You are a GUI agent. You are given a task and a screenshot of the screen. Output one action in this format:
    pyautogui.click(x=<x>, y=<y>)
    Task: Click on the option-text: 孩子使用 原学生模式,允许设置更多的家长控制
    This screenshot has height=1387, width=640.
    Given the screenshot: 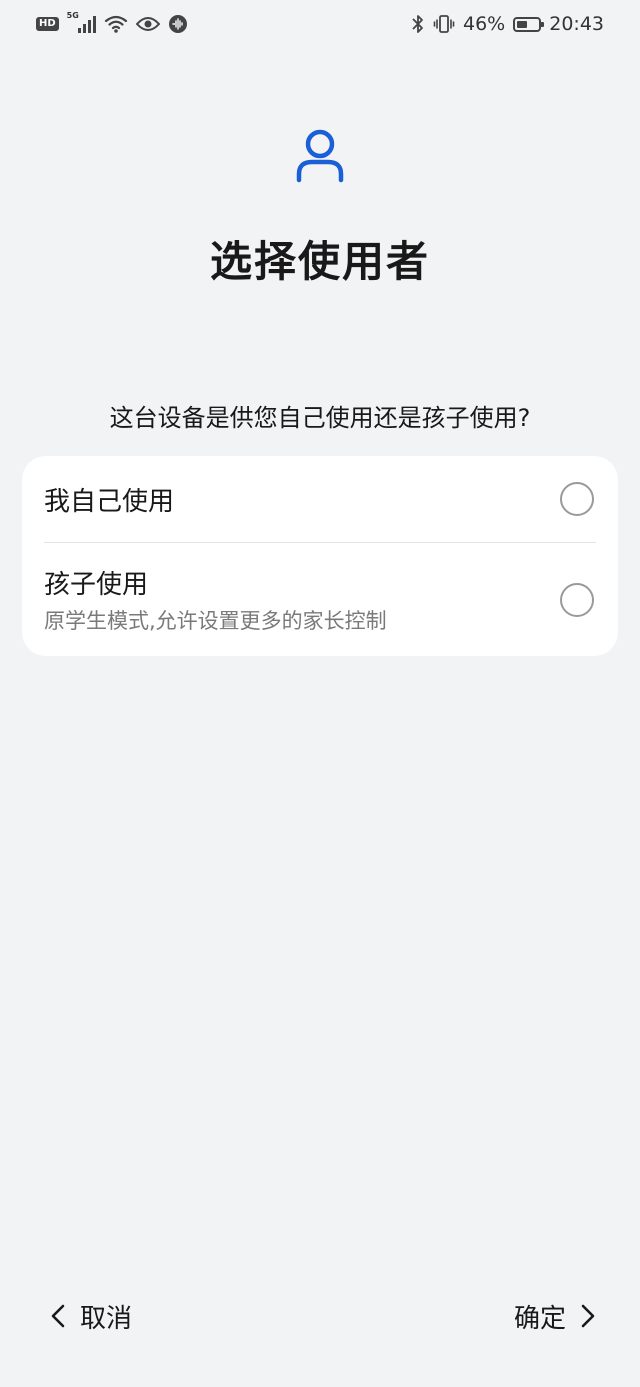 What is the action you would take?
    pyautogui.click(x=302, y=599)
    